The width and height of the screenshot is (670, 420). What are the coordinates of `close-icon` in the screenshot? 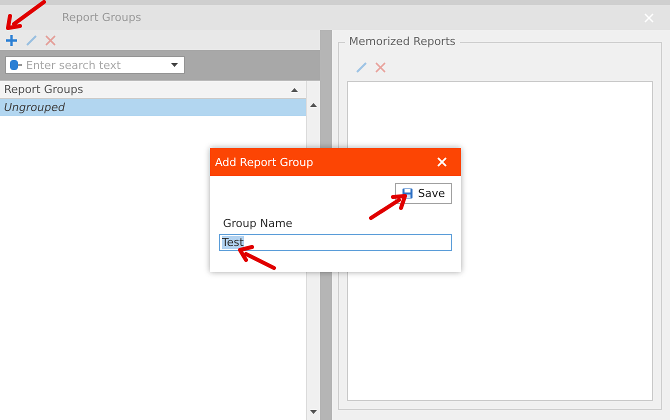 It's located at (442, 162).